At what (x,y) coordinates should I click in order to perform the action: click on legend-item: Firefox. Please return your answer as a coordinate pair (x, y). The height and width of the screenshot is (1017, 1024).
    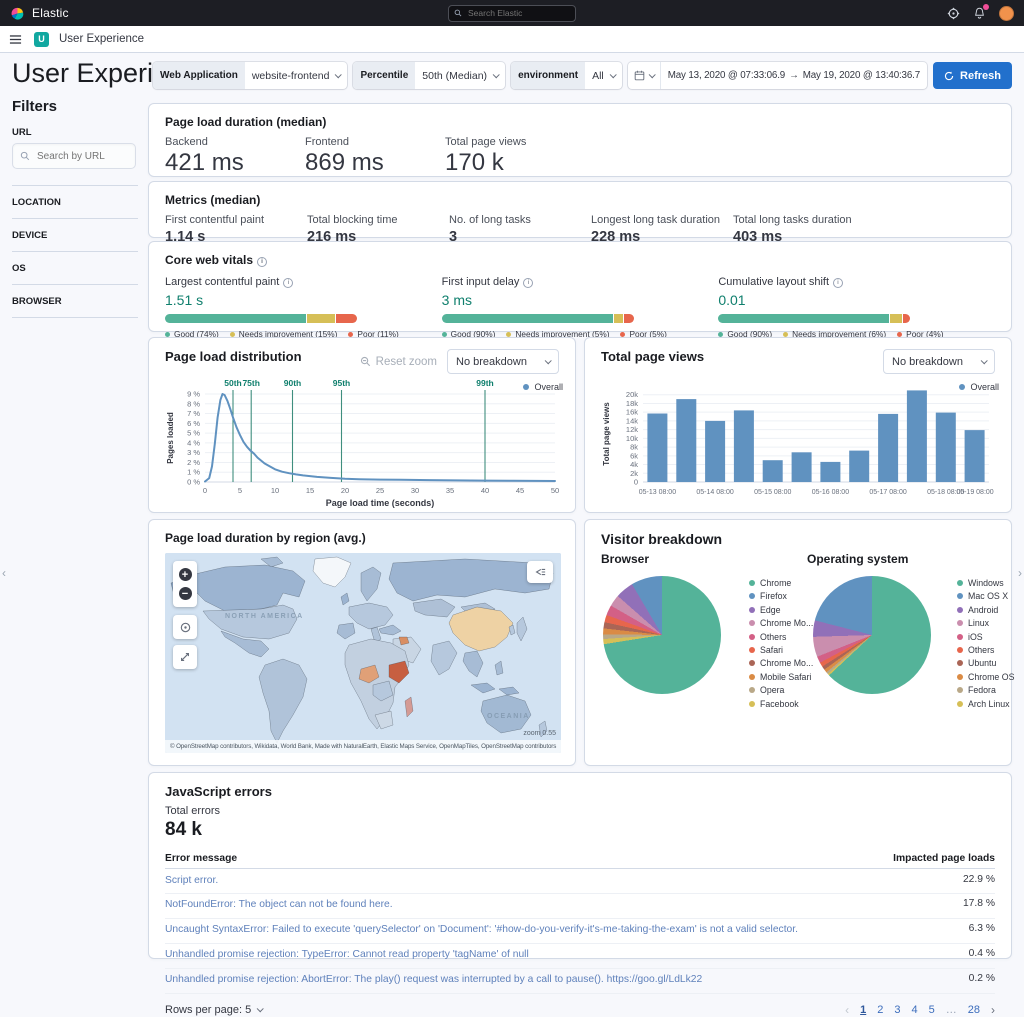
    Looking at the image, I should click on (781, 596).